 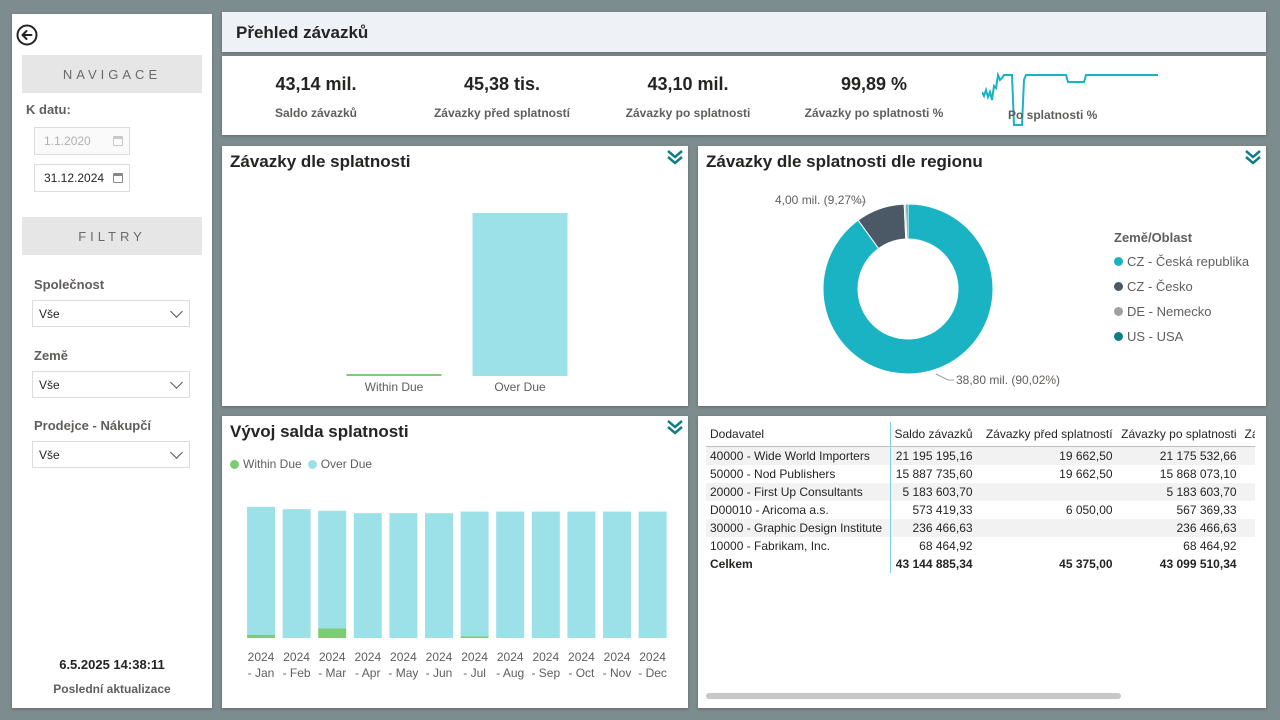 What do you see at coordinates (74, 178) in the screenshot?
I see `date-to-value: 31.12.2024` at bounding box center [74, 178].